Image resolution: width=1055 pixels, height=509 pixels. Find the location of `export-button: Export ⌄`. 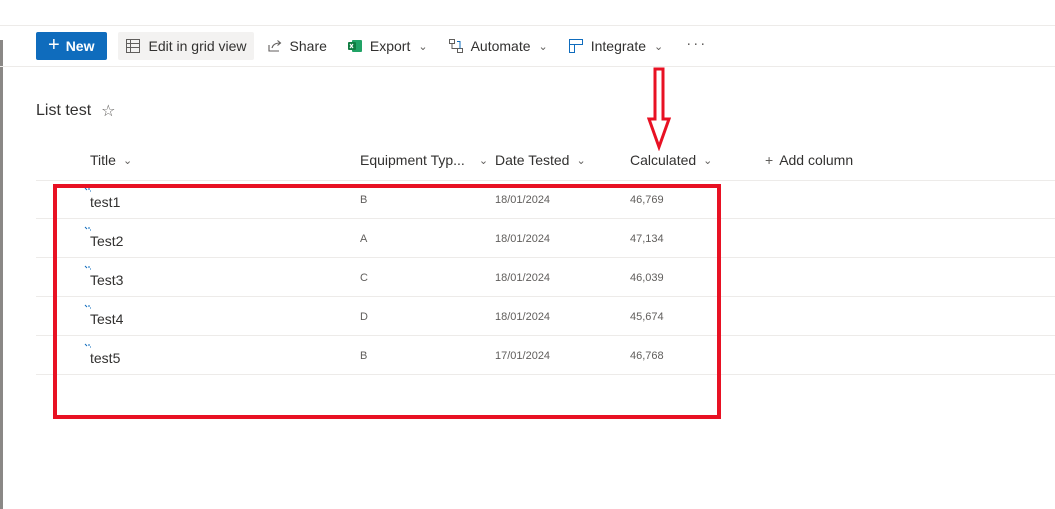

export-button: Export ⌄ is located at coordinates (387, 46).